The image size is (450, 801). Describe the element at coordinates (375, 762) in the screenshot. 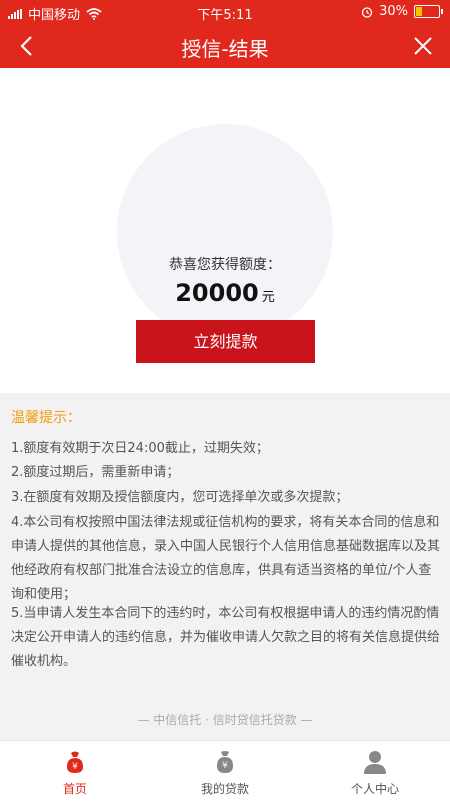

I see `person-icon` at that location.